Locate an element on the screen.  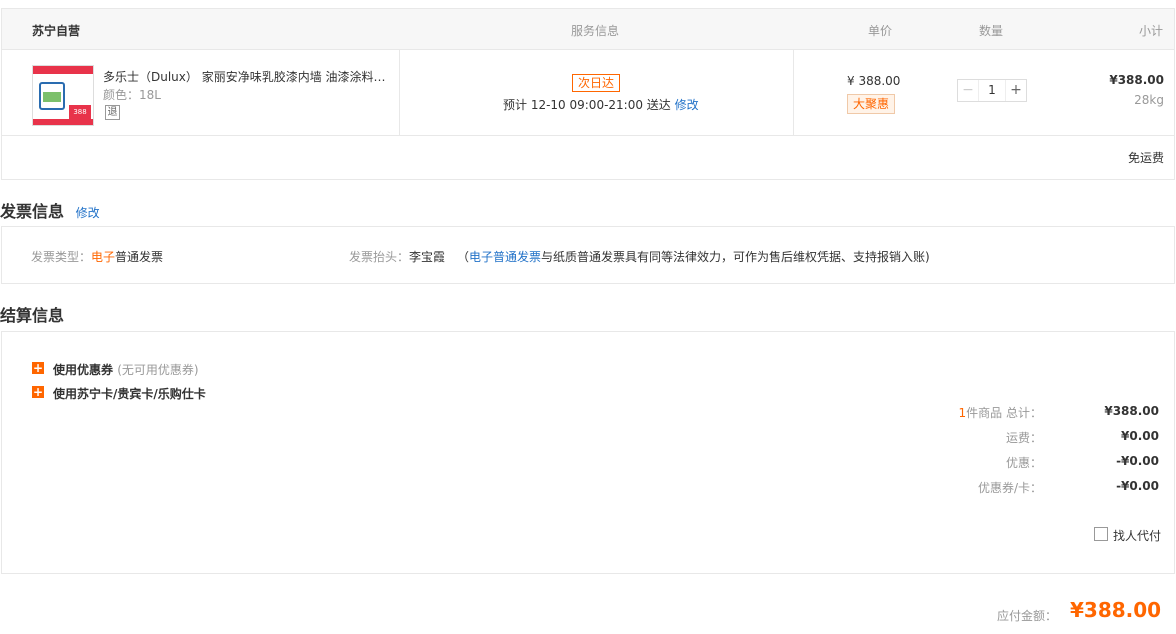
use-coupon-sub: (无可用优惠券) is located at coordinates (158, 370).